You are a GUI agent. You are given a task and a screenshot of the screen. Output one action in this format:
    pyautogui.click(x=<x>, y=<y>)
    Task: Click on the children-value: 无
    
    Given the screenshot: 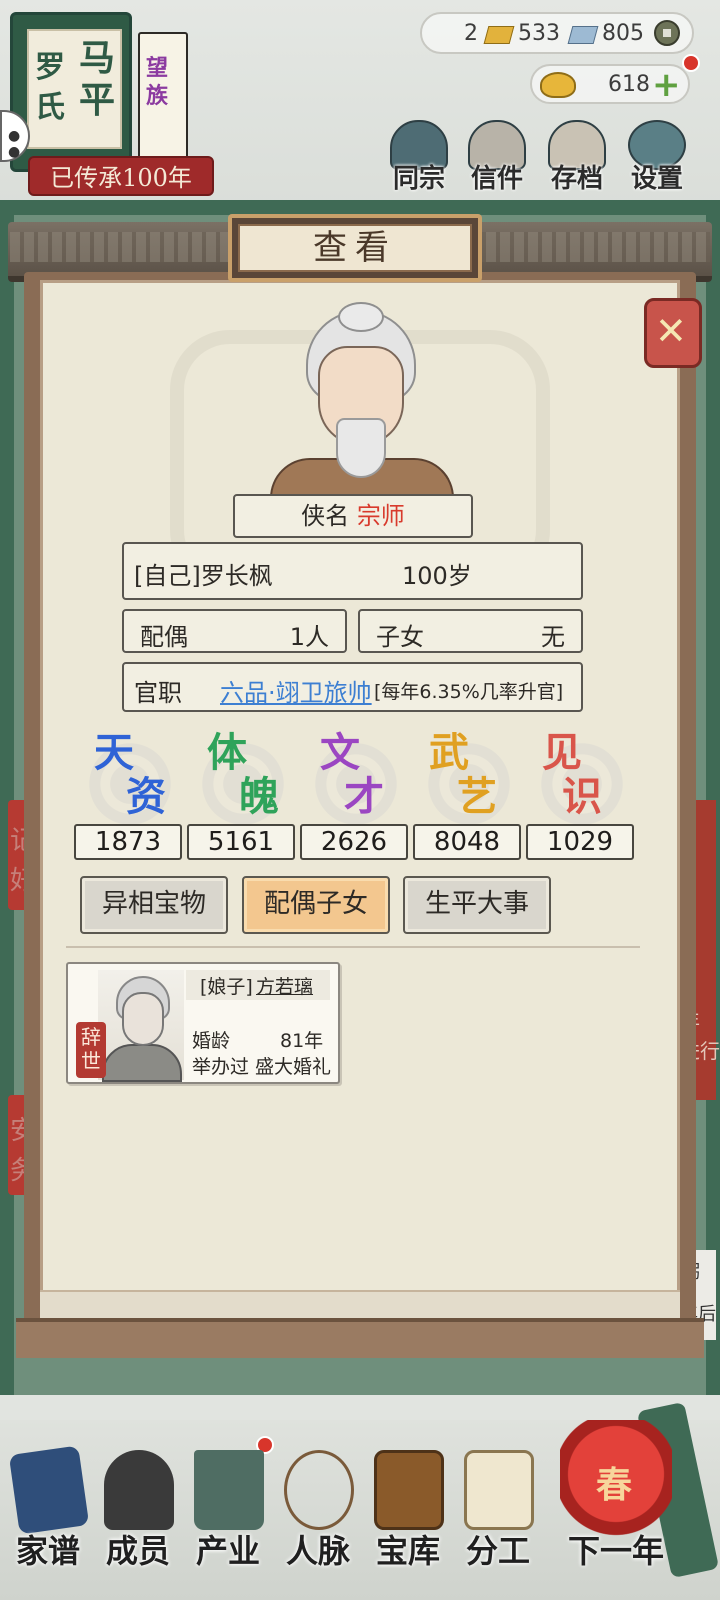 What is the action you would take?
    pyautogui.click(x=553, y=637)
    